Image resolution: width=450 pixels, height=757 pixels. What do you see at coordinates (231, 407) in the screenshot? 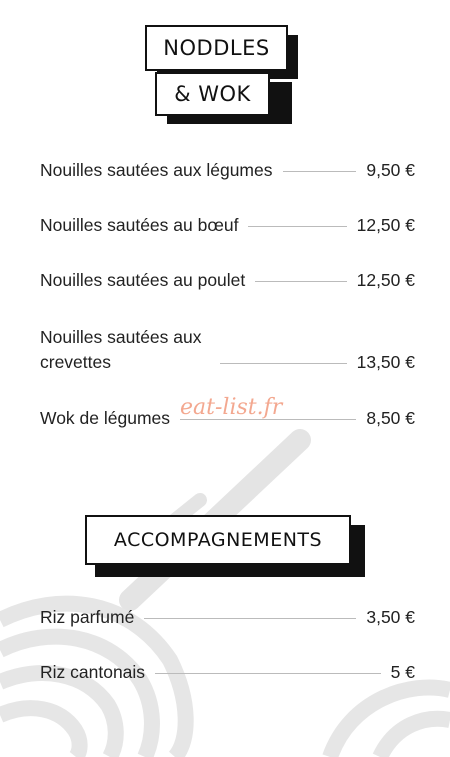
I see `watermark-text: eat-list.fr` at bounding box center [231, 407].